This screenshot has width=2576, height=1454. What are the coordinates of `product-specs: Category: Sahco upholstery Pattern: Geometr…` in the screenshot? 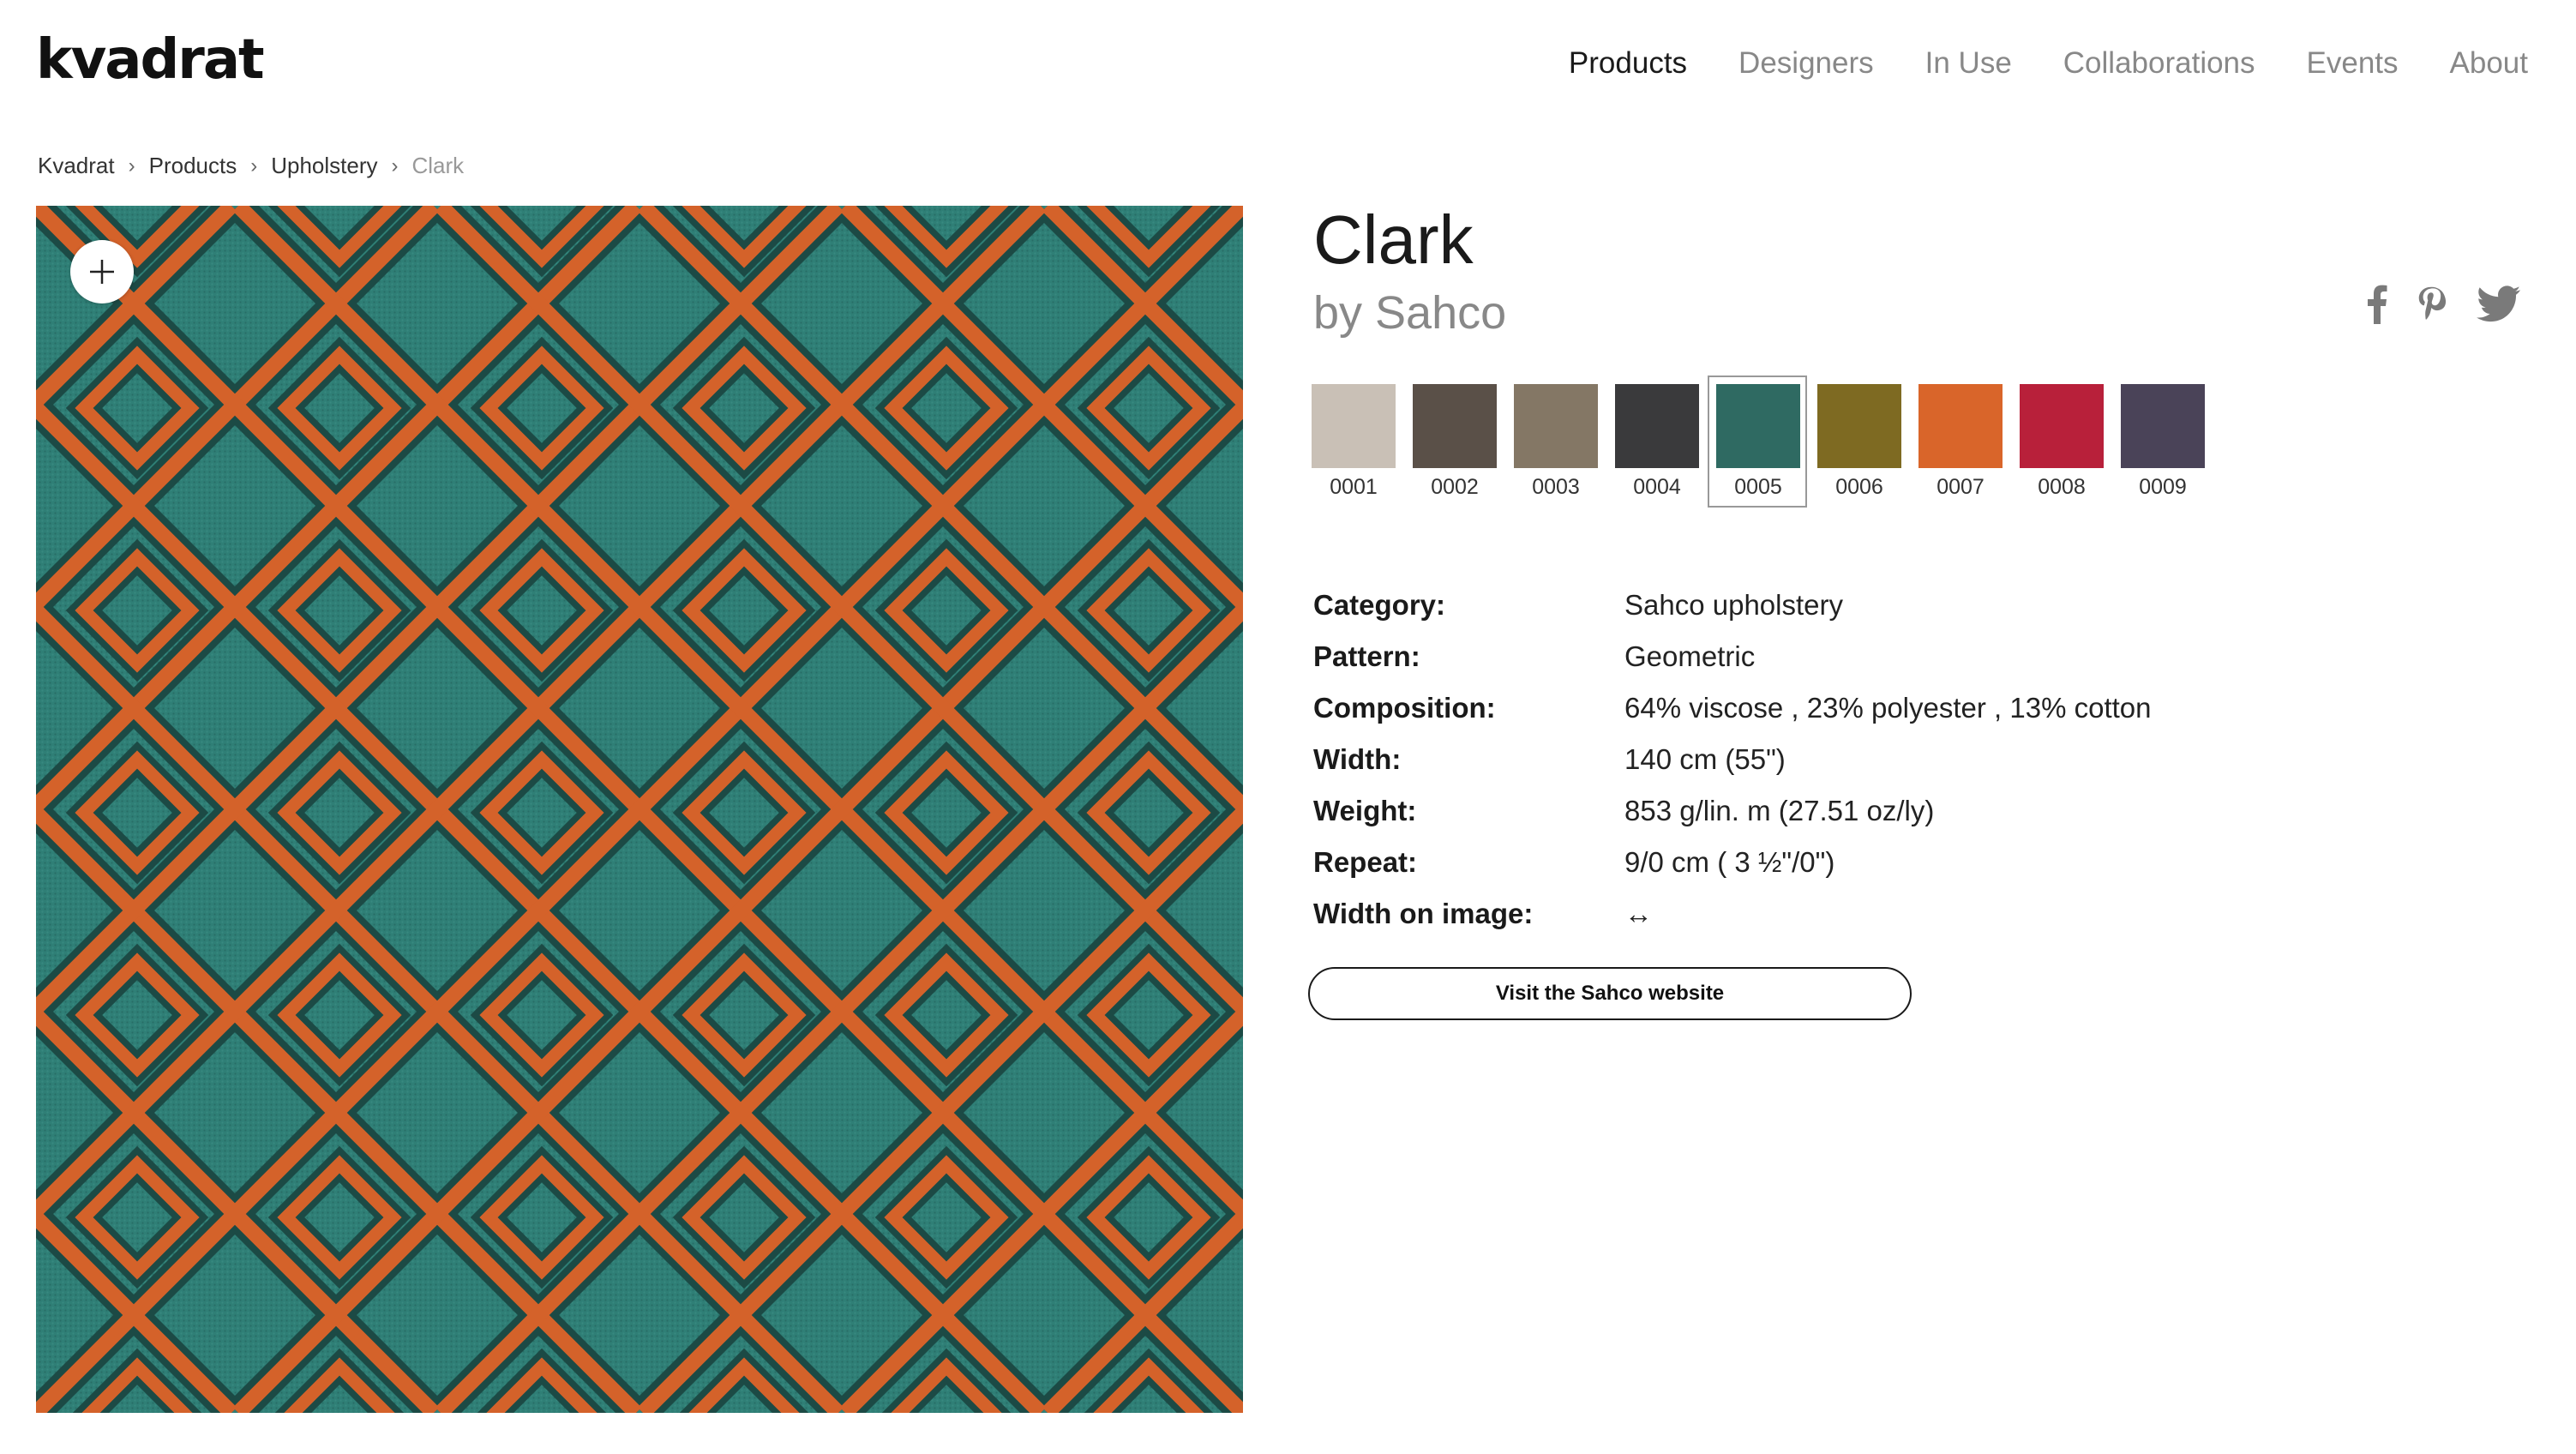 It's located at (1732, 760).